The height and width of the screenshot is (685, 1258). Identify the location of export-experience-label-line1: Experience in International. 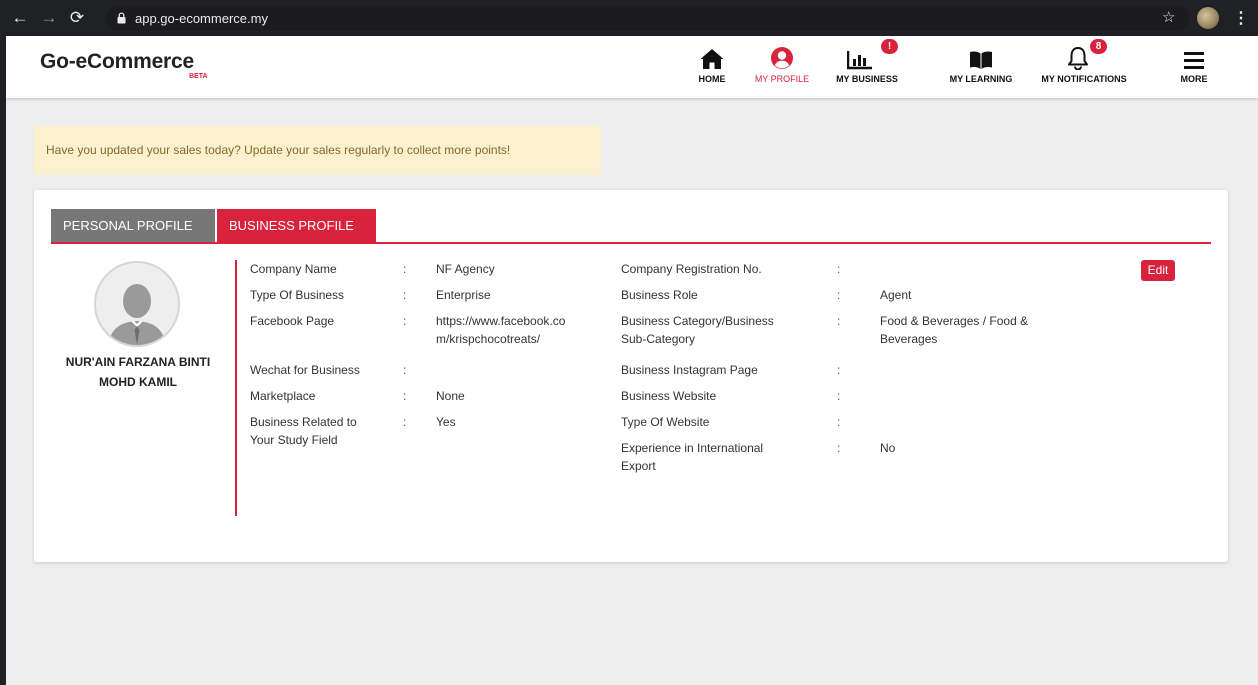
(692, 448).